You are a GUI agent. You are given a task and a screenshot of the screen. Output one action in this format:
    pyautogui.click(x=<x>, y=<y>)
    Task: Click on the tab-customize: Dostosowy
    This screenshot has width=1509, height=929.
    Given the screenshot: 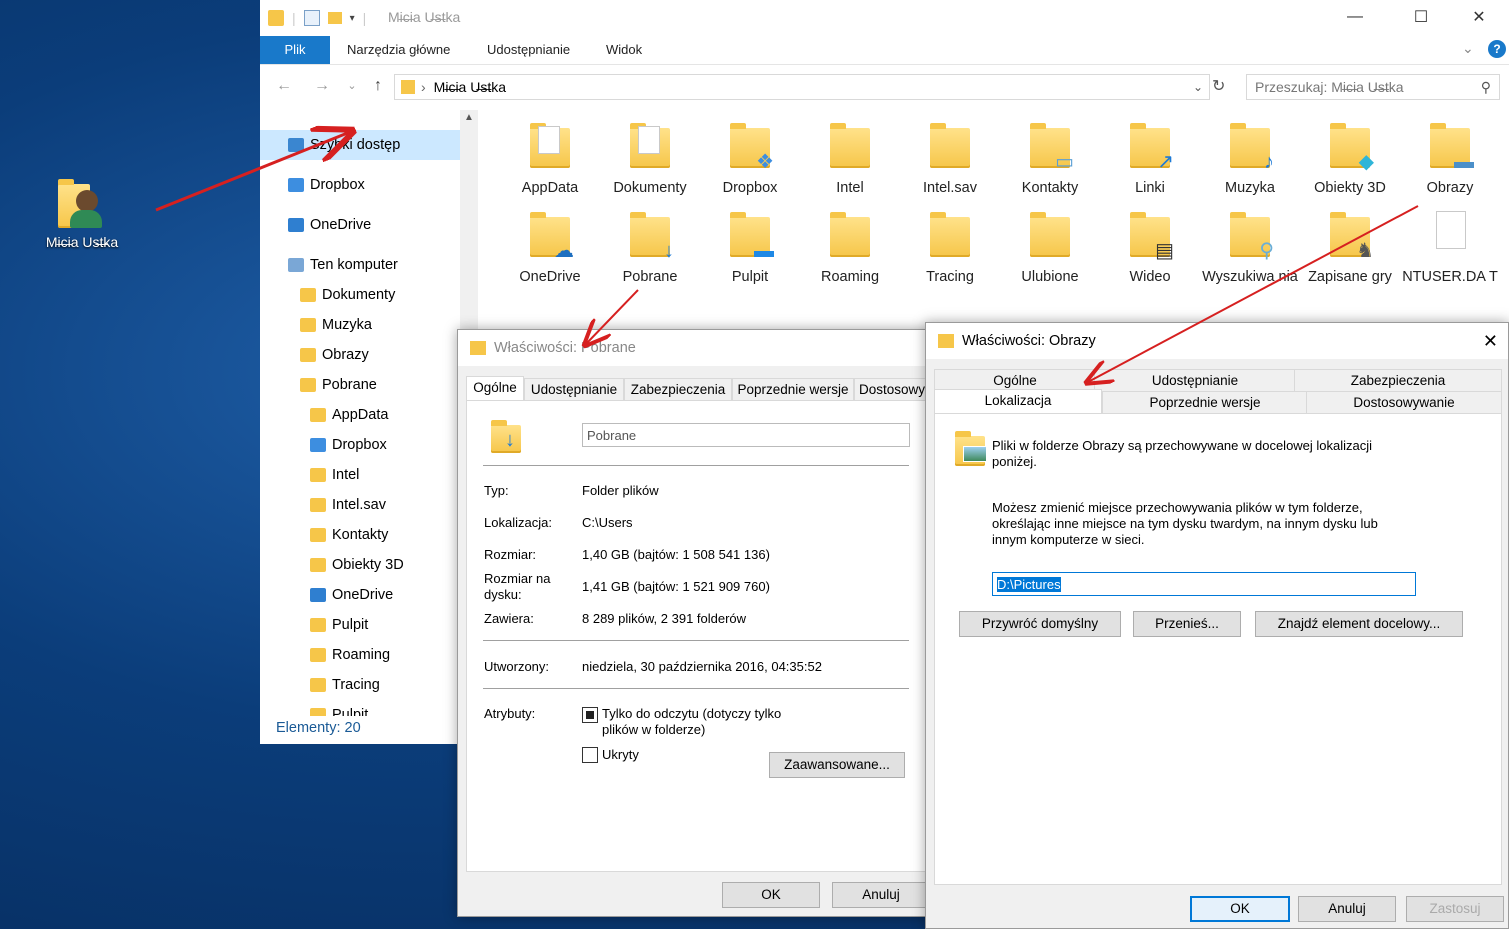 What is the action you would take?
    pyautogui.click(x=892, y=390)
    